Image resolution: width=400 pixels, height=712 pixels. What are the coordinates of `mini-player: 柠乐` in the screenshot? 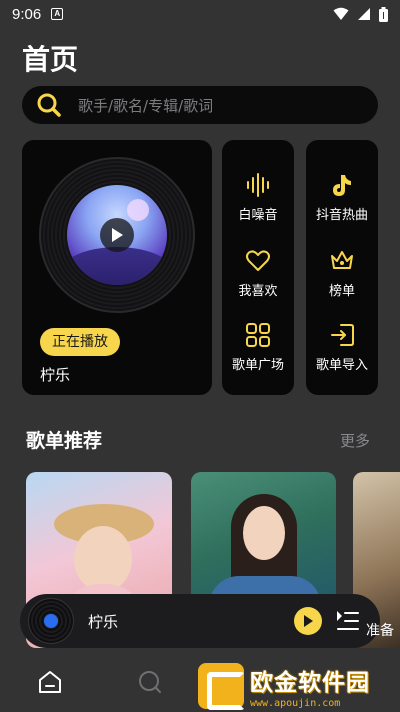 It's located at (200, 621).